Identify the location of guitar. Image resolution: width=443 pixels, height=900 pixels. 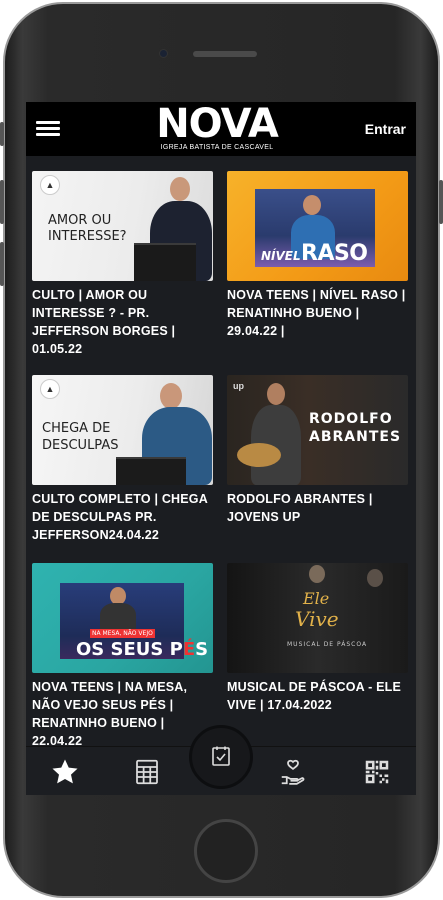
(259, 455).